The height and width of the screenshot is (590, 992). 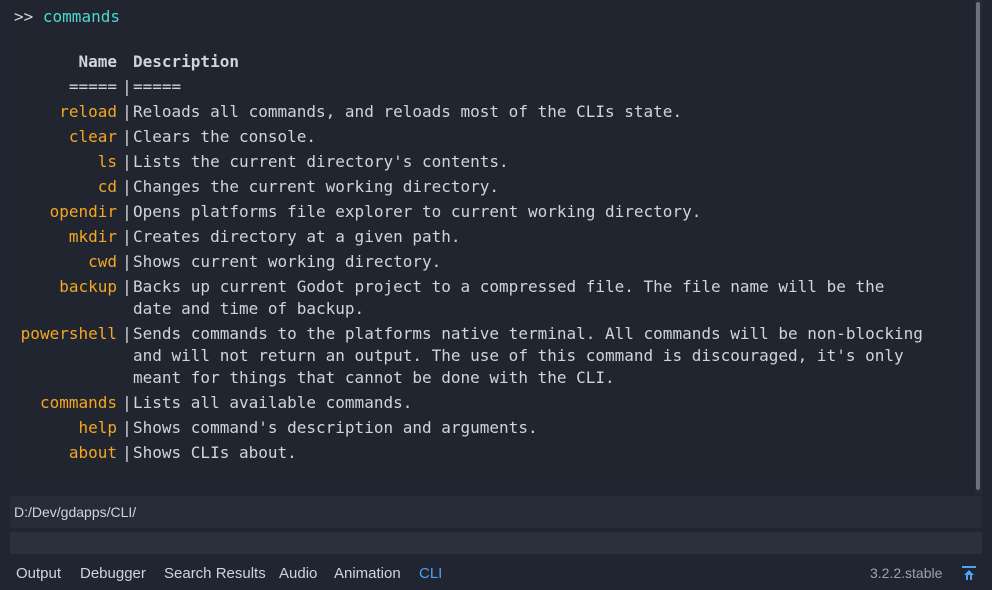 I want to click on command-description: =====, so click(x=157, y=86).